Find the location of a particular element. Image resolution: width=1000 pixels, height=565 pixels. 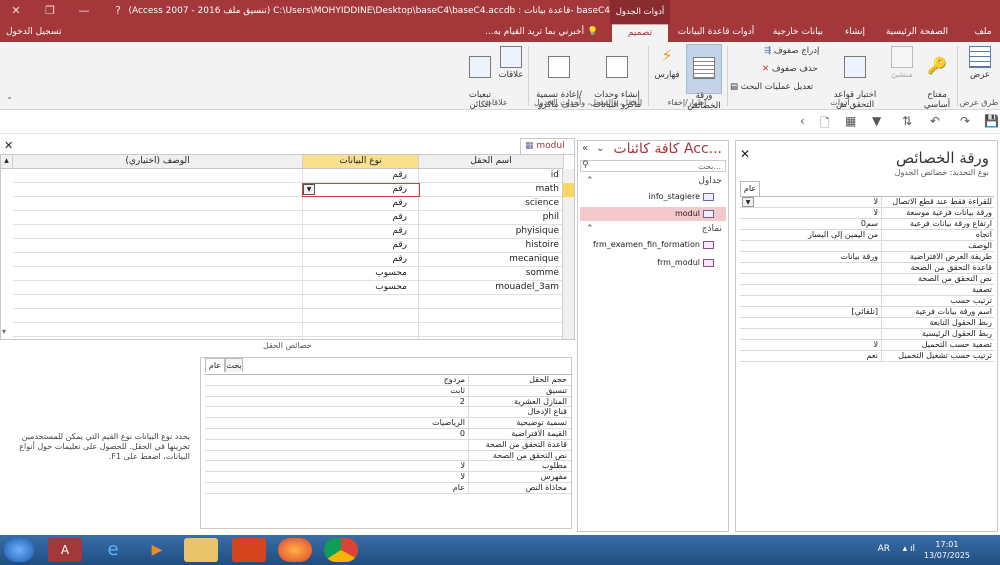

undo-icon: ↶ is located at coordinates (935, 121).